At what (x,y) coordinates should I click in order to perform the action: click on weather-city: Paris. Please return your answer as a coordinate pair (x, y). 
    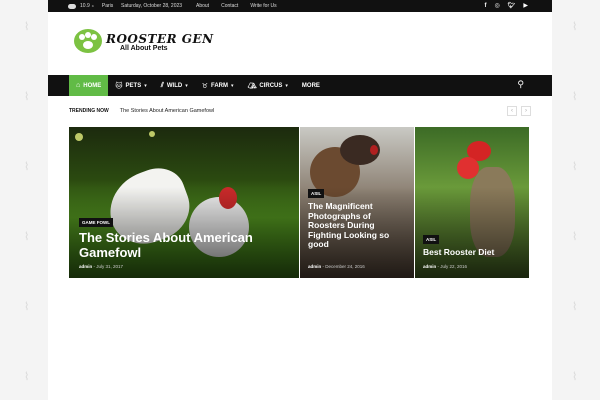
    Looking at the image, I should click on (107, 6).